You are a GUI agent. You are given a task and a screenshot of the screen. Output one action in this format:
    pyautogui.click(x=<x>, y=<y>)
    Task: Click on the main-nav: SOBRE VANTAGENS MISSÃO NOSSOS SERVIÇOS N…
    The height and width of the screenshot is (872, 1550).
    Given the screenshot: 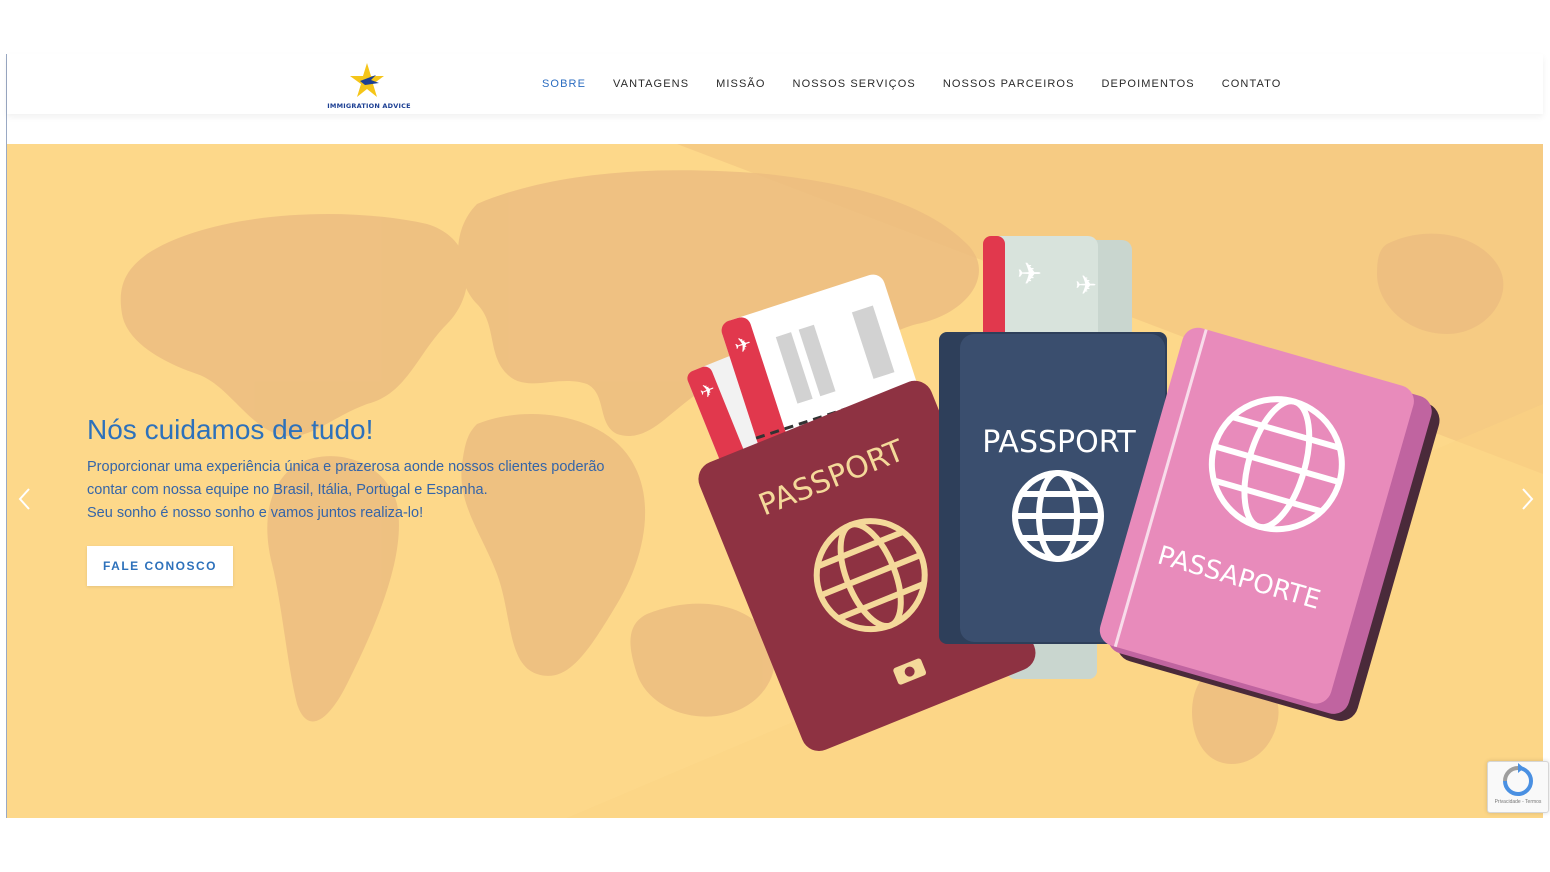 What is the action you would take?
    pyautogui.click(x=925, y=84)
    